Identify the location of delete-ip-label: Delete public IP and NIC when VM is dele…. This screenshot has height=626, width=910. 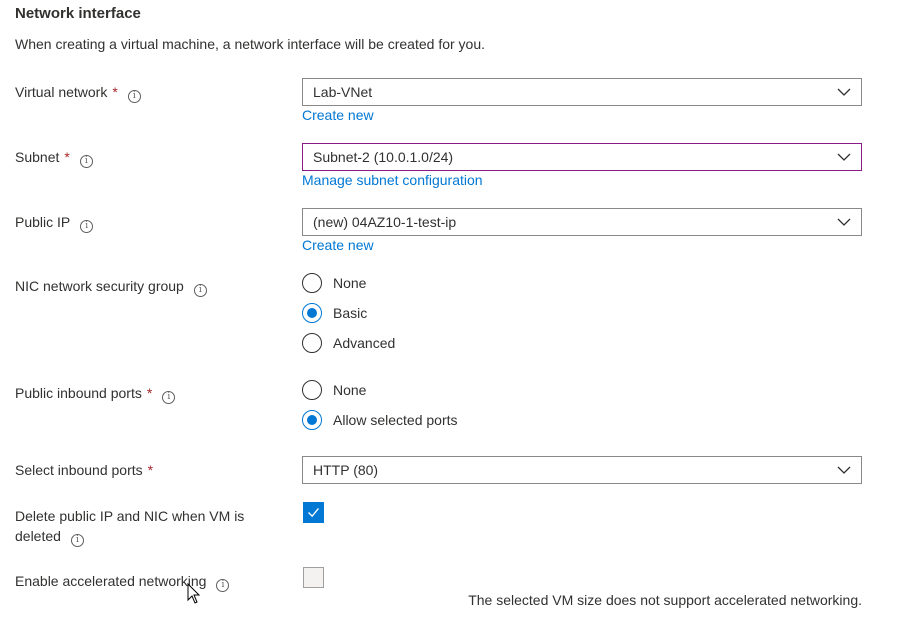
(129, 526).